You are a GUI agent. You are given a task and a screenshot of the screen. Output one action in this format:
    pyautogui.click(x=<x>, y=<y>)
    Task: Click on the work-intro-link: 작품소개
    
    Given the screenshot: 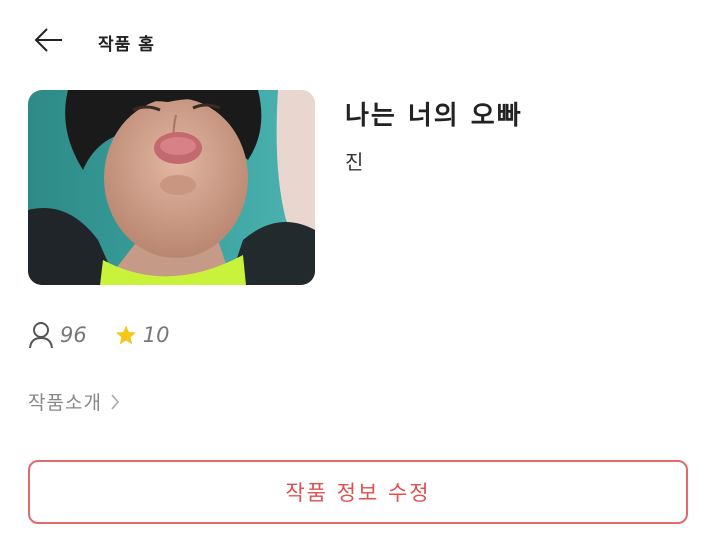 What is the action you would take?
    pyautogui.click(x=74, y=401)
    